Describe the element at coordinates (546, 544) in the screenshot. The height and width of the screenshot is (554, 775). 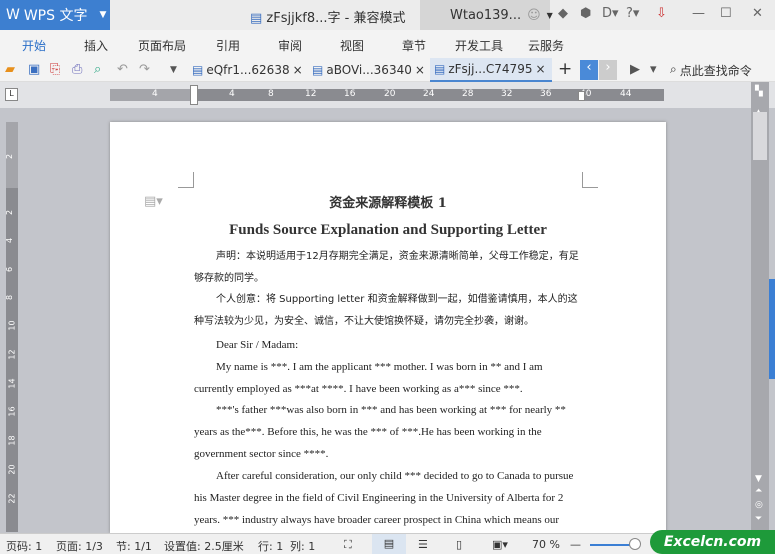
I see `zoom-level: 70 %` at that location.